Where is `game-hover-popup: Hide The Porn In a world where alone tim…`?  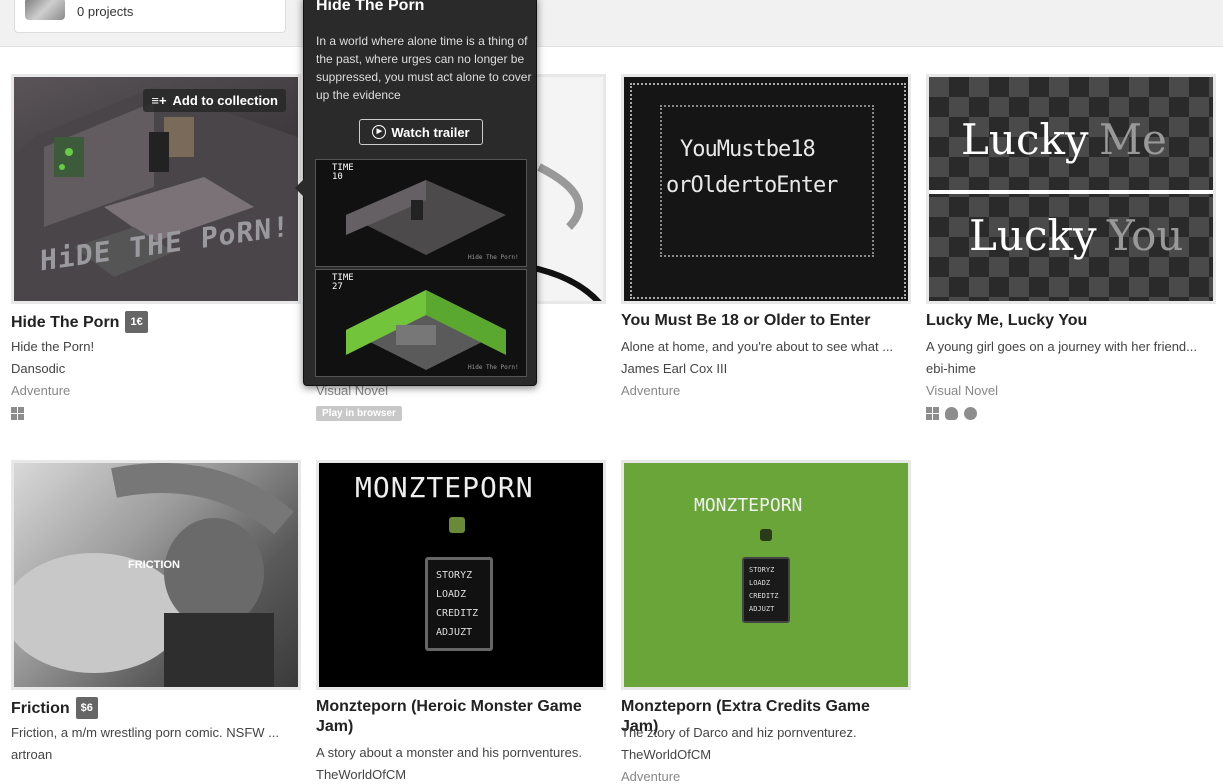 game-hover-popup: Hide The Porn In a world where alone tim… is located at coordinates (416, 193).